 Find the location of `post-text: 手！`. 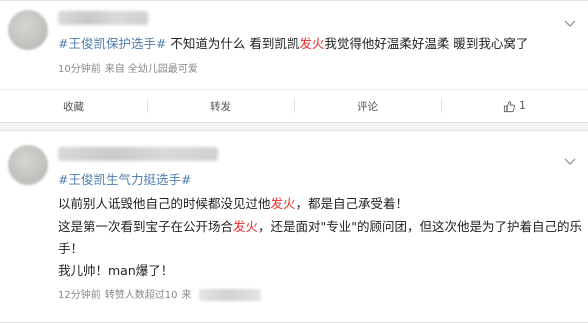

post-text: 手！ is located at coordinates (71, 248).